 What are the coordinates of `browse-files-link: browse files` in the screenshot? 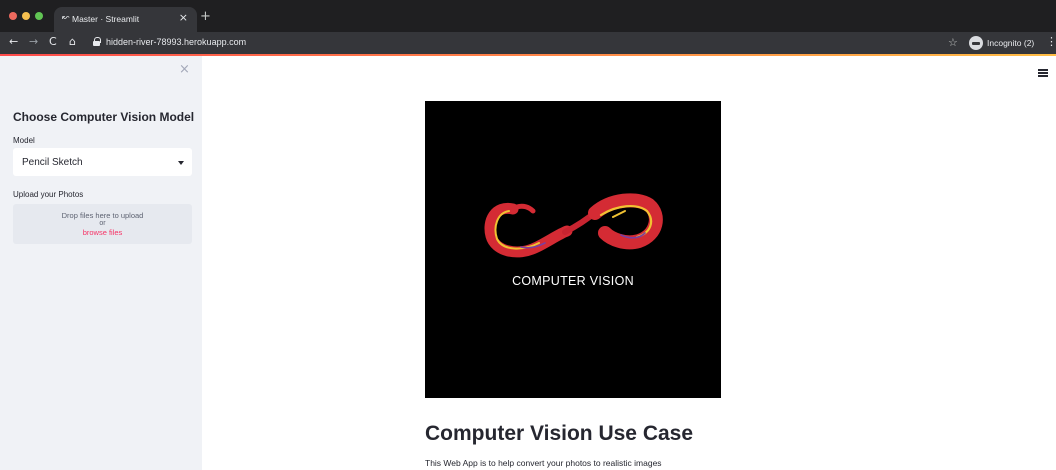 It's located at (102, 232).